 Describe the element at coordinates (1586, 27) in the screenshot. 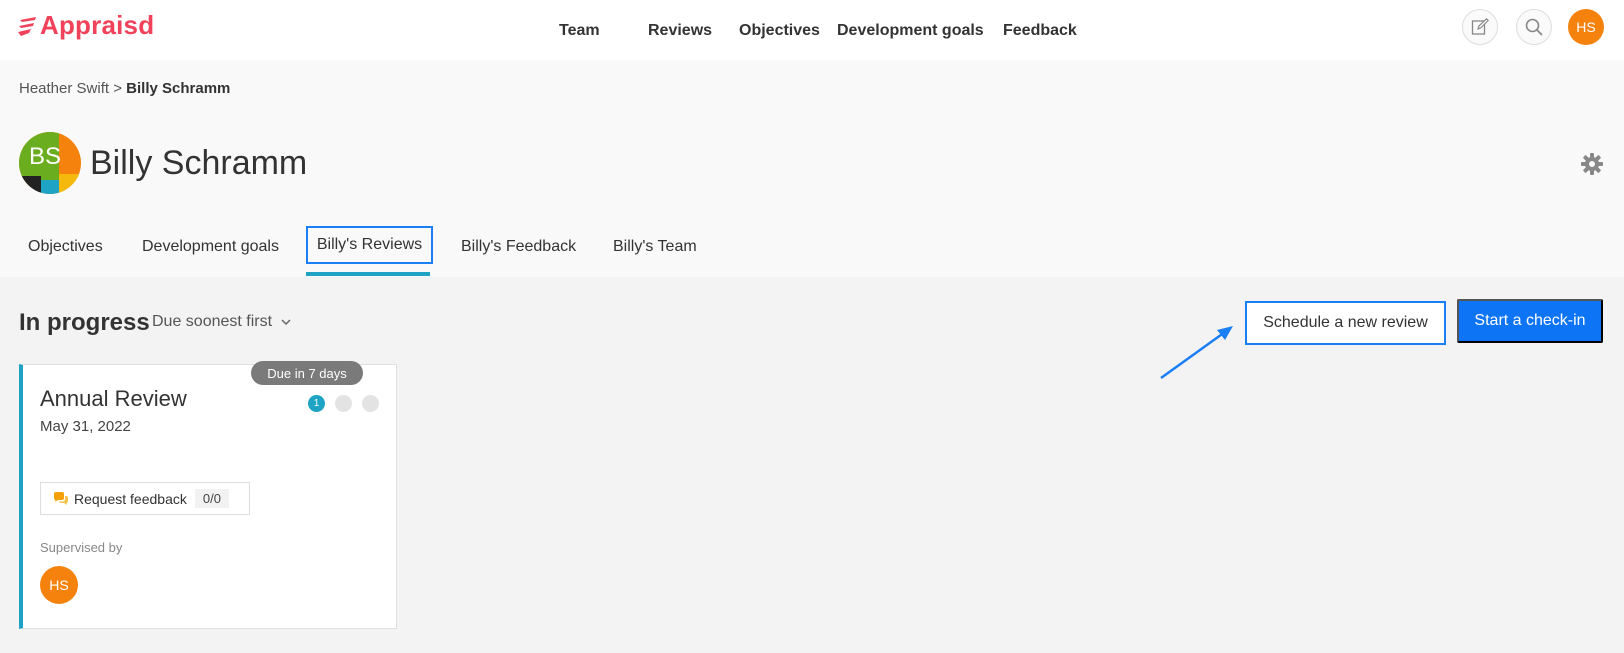

I see `user-avatar: HS` at that location.